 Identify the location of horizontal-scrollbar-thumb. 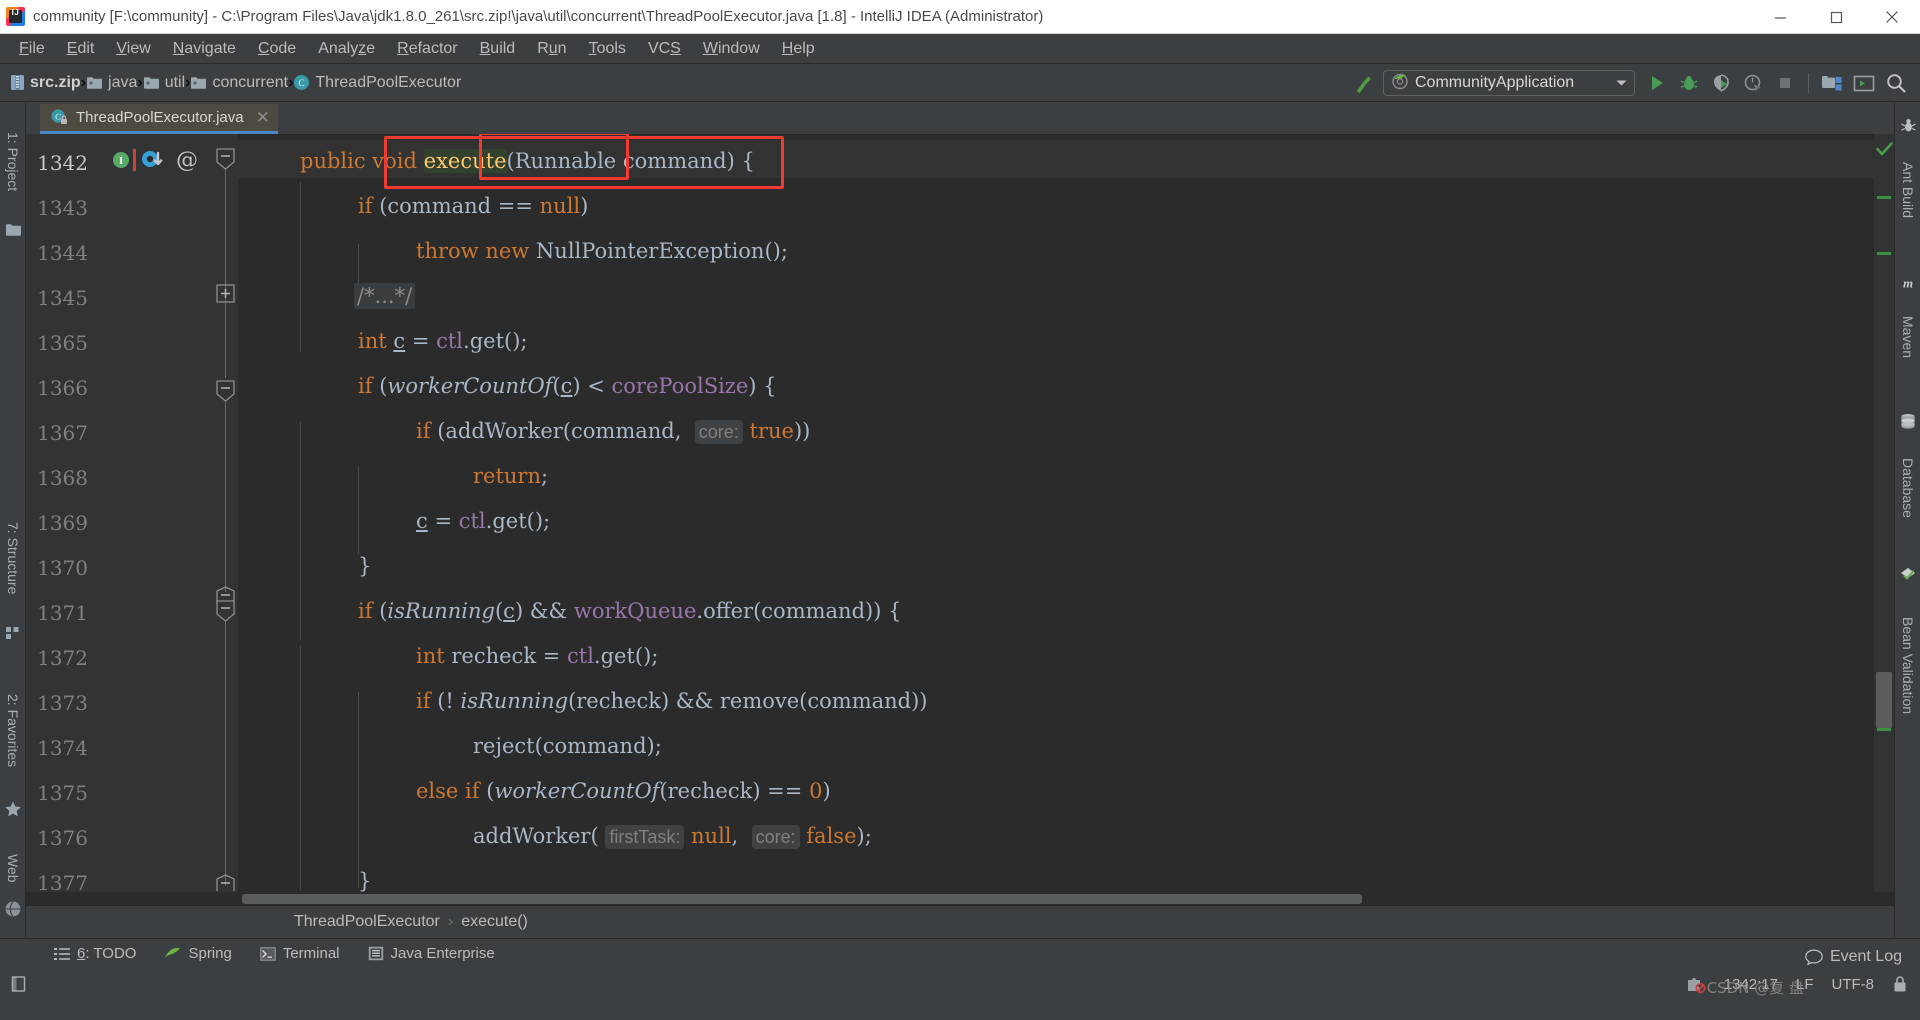
(802, 899).